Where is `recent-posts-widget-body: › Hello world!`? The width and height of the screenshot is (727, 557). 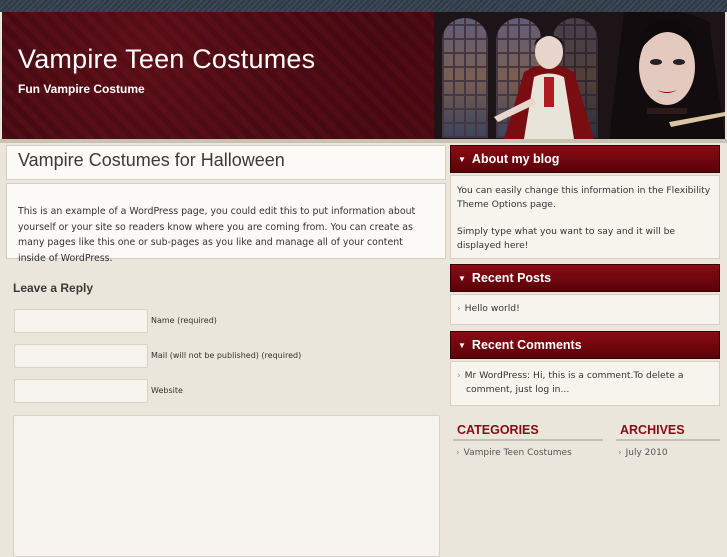 recent-posts-widget-body: › Hello world! is located at coordinates (585, 309).